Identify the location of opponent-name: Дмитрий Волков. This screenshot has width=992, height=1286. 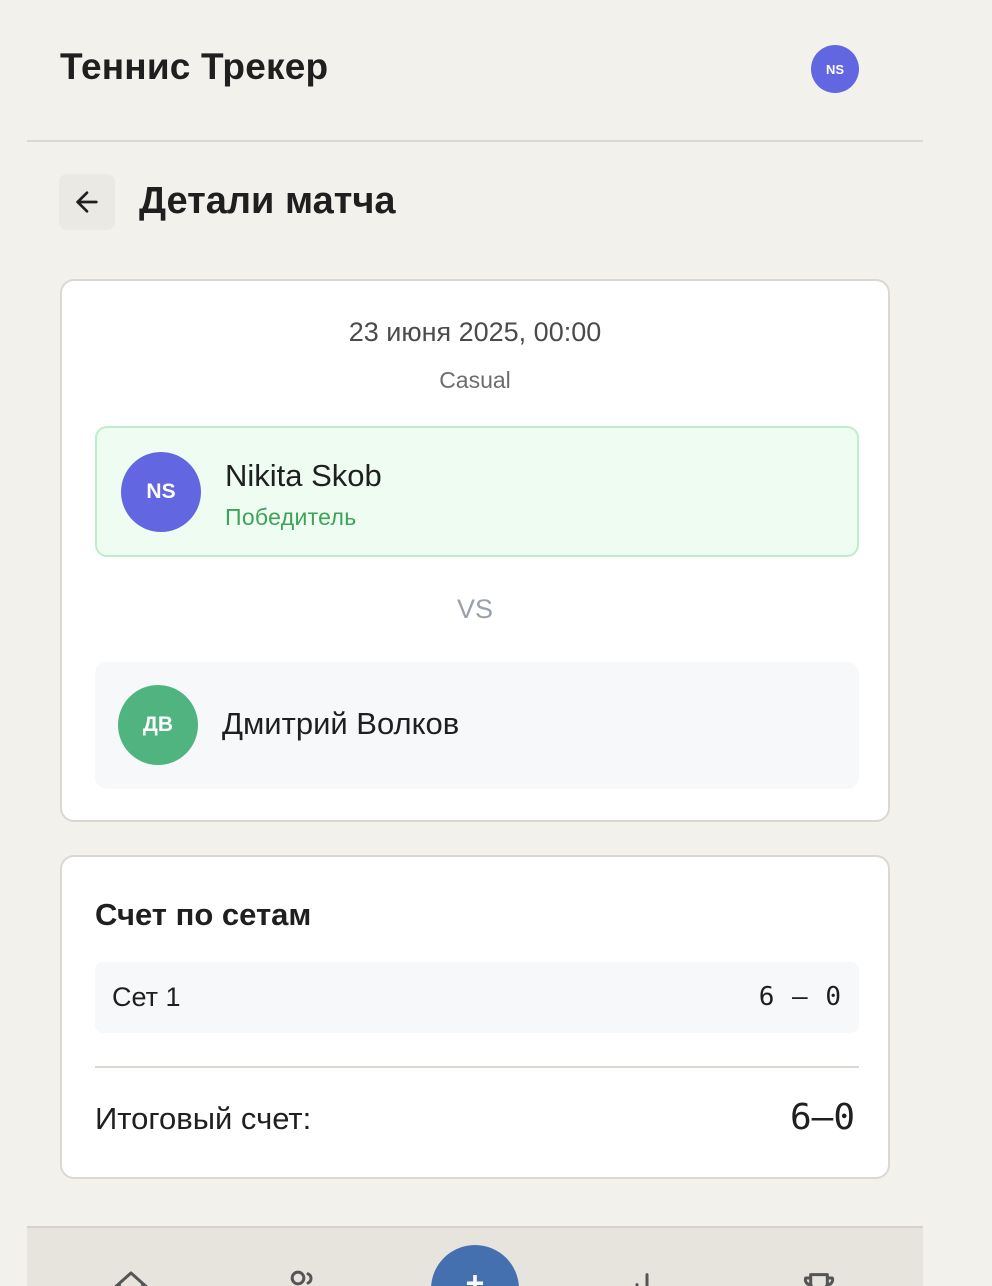
(341, 723).